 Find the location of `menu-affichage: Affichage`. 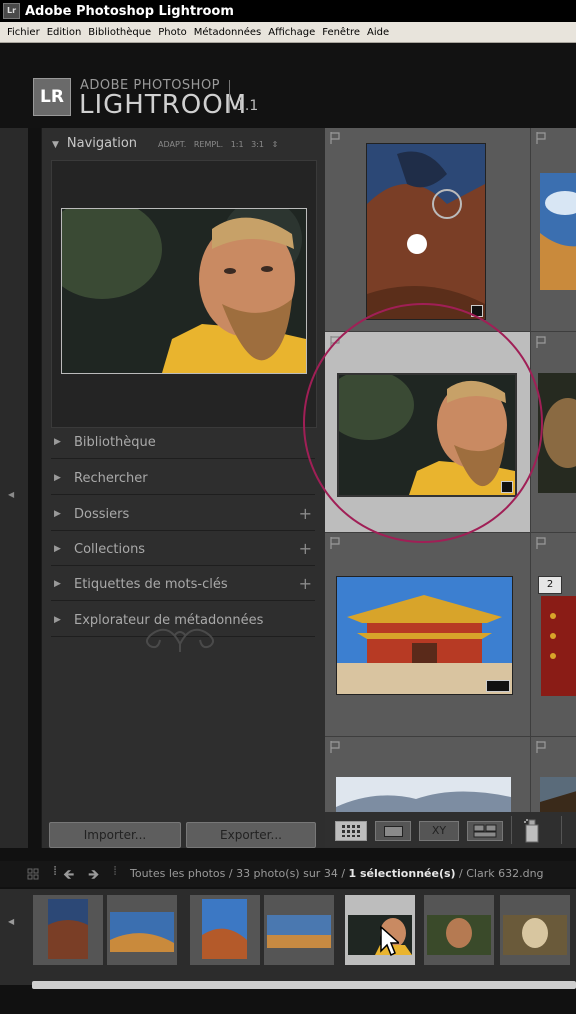

menu-affichage: Affichage is located at coordinates (291, 32).